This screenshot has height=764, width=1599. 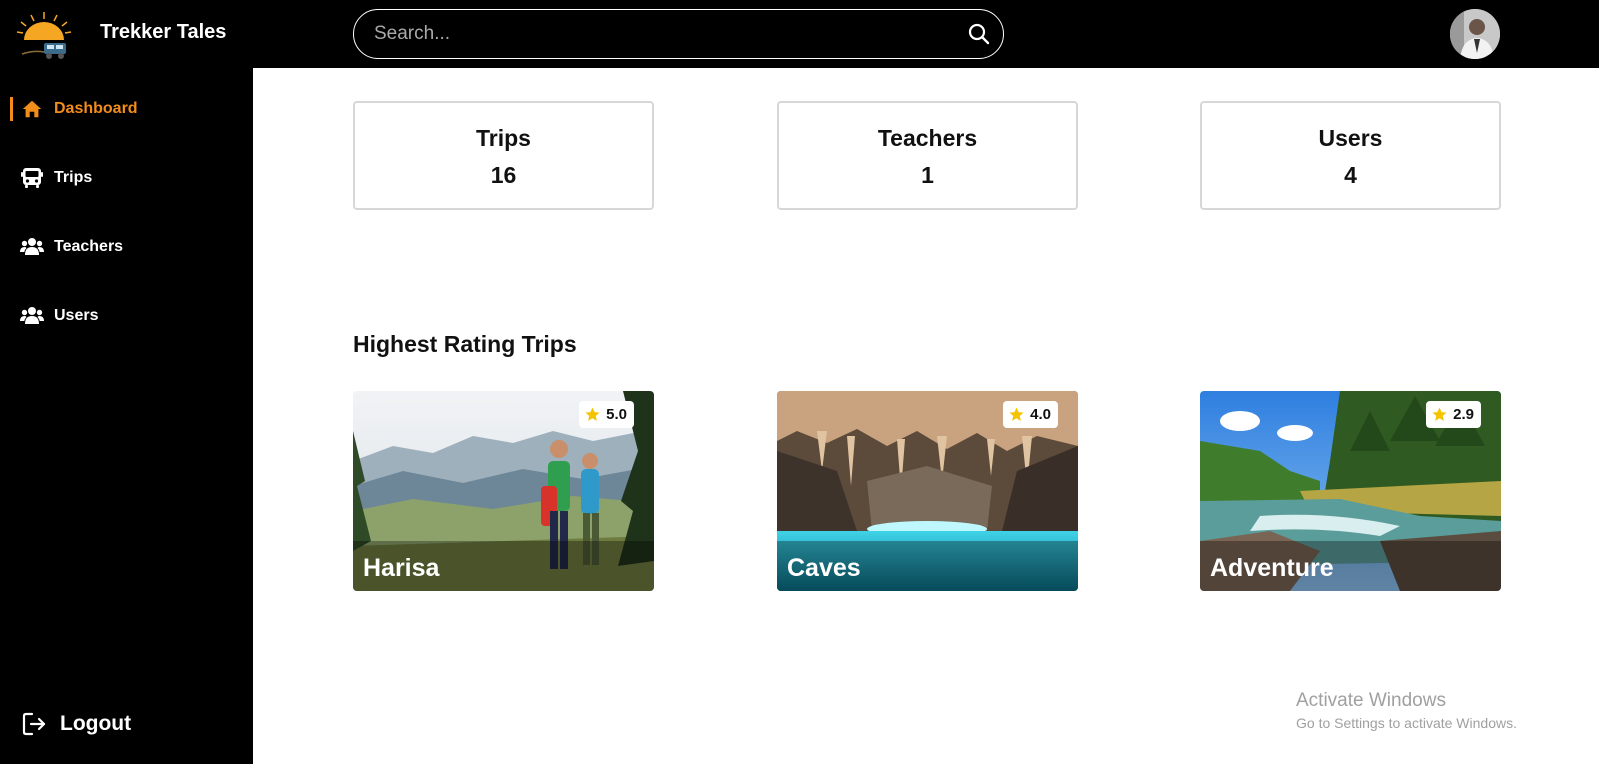 I want to click on trip-name: Harisa, so click(x=401, y=568).